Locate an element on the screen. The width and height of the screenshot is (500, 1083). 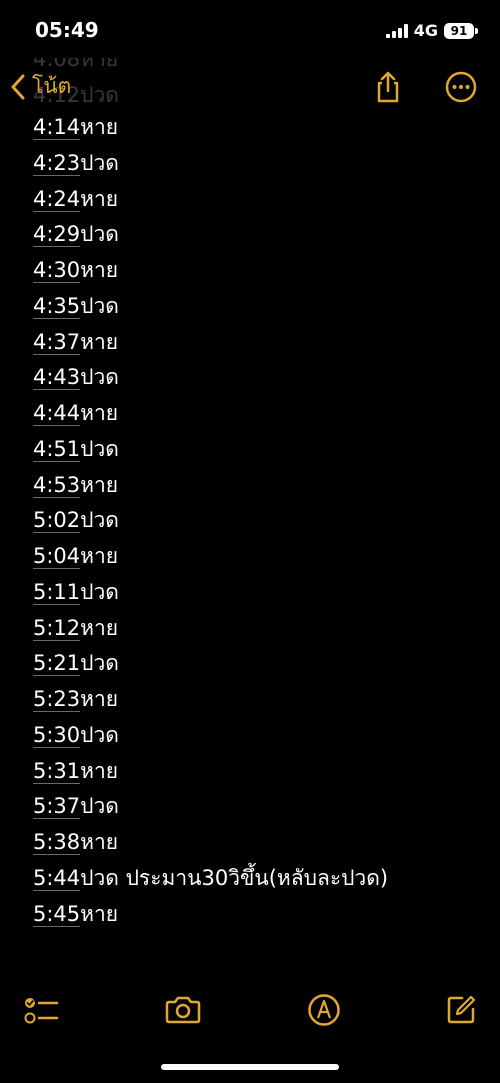
note-time: 5:11 is located at coordinates (57, 592).